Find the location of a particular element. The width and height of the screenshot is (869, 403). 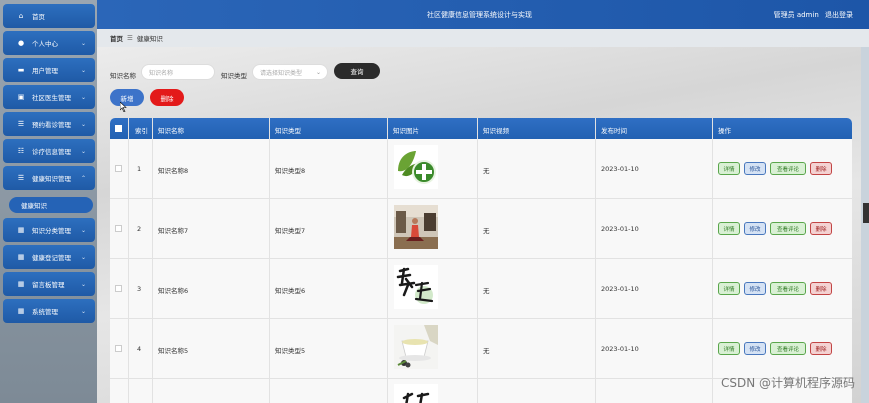

header-video: 知识视频 is located at coordinates (496, 131).